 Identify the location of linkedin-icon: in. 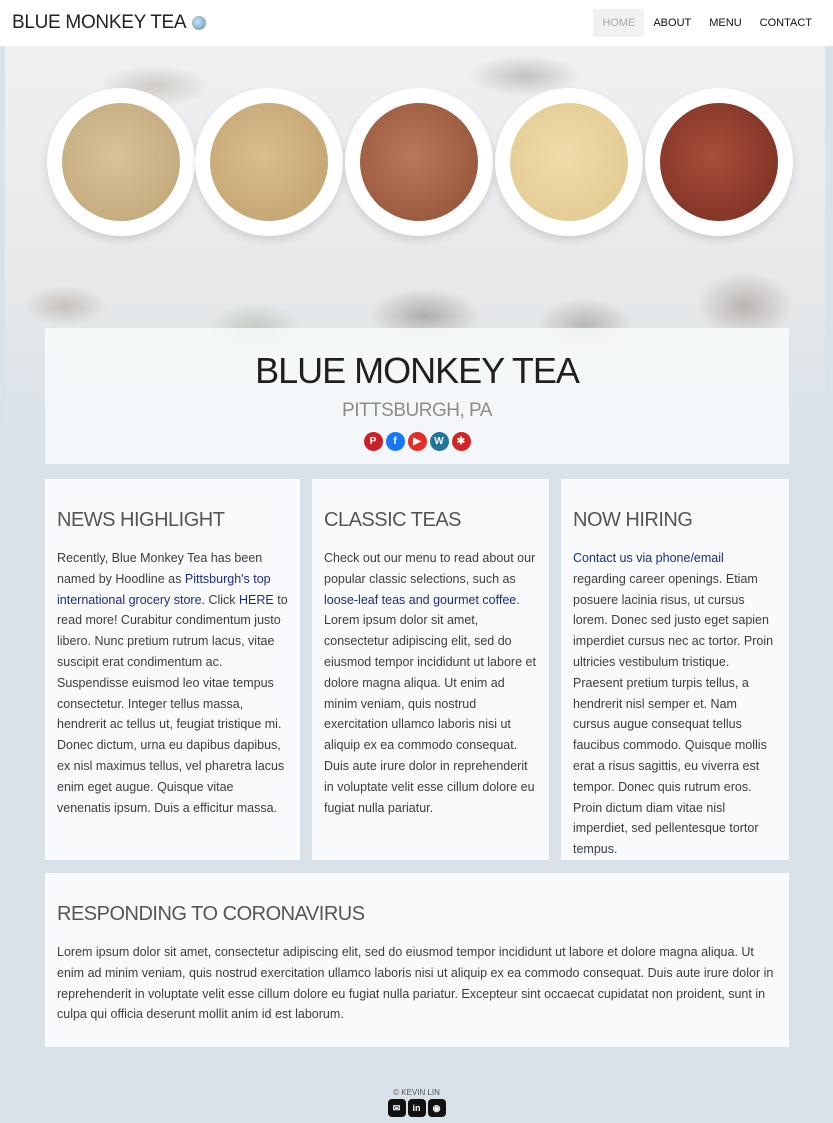
(416, 1108).